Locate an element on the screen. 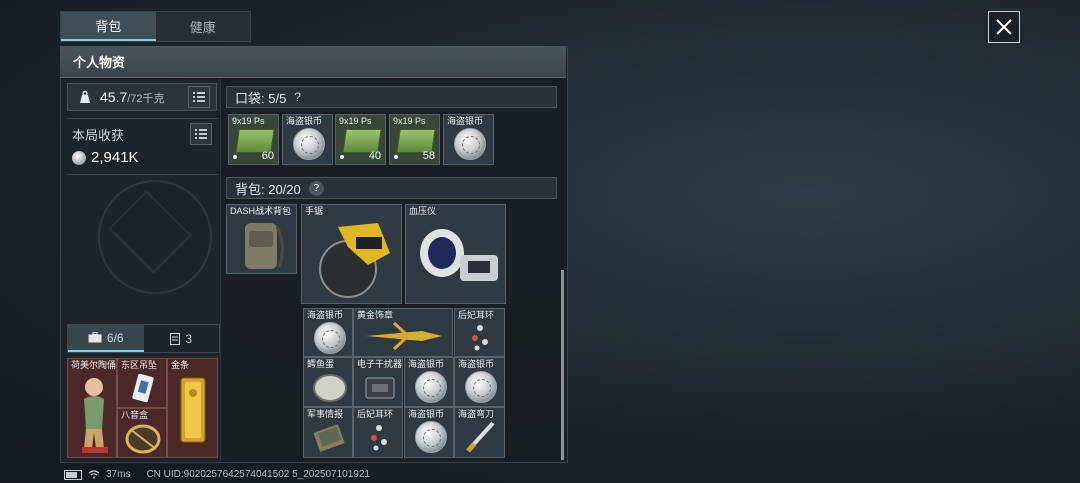 This screenshot has width=1080, height=483. backpack-item: 手锯 is located at coordinates (351, 254).